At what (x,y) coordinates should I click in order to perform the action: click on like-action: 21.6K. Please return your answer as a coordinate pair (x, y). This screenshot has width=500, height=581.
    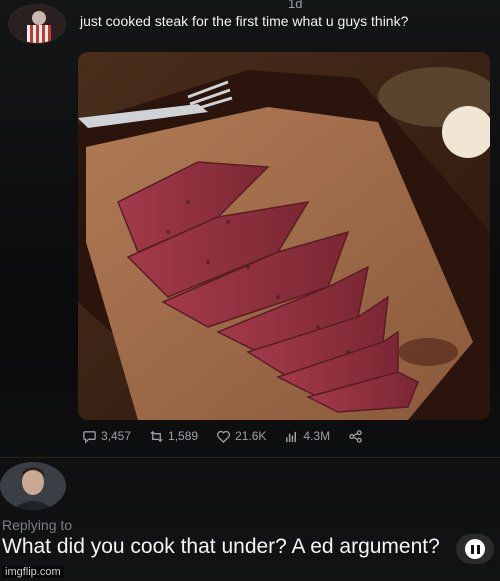
    Looking at the image, I should click on (241, 436).